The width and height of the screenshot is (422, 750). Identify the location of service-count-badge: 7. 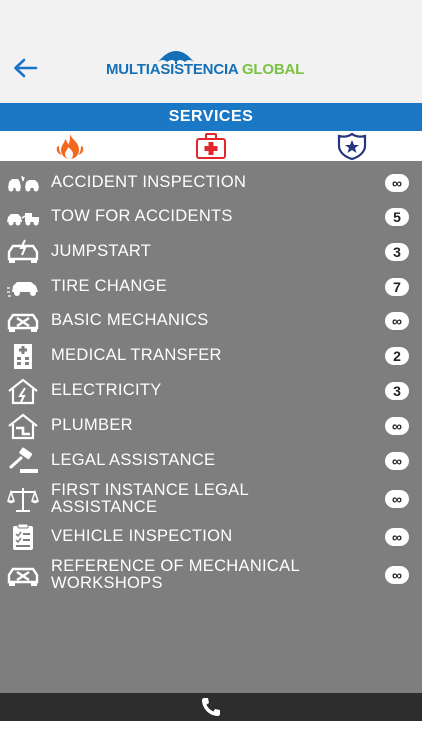
(397, 287).